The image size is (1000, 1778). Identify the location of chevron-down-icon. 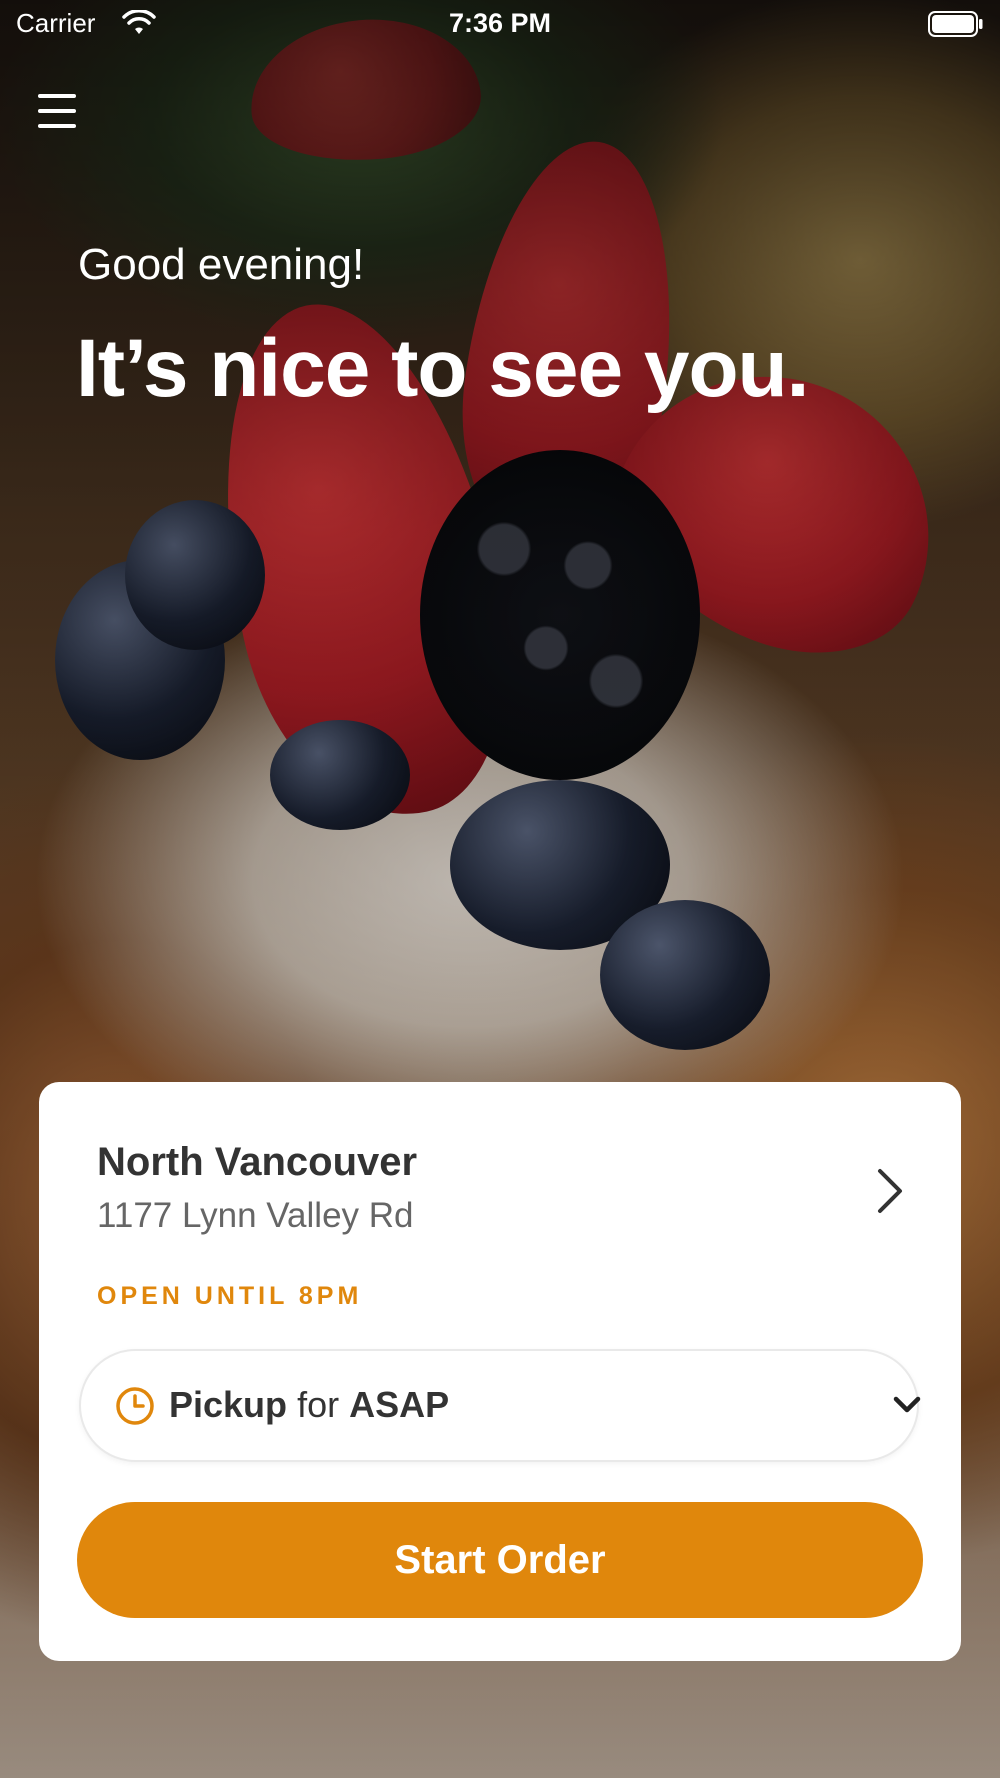
(907, 1404).